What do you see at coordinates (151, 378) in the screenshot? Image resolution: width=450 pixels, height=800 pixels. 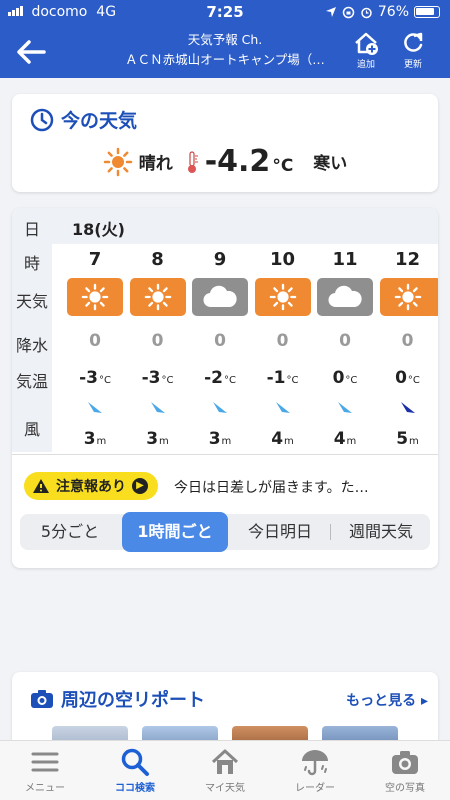 I see `temp-number: -3` at bounding box center [151, 378].